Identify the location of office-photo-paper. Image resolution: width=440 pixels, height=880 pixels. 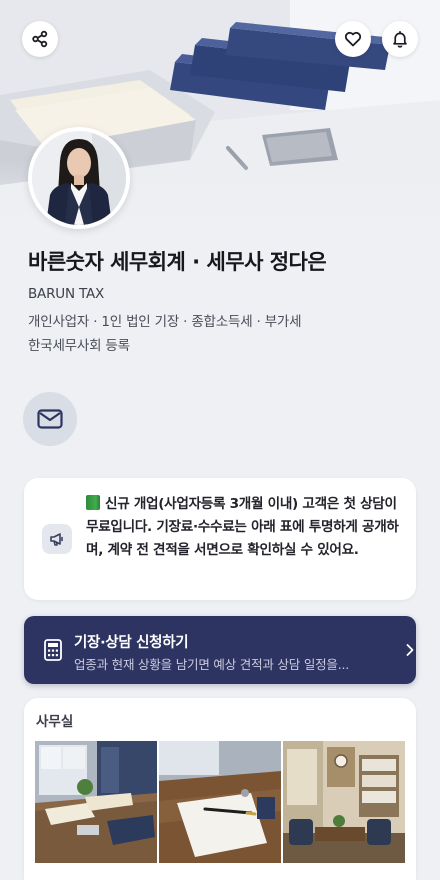
(220, 802).